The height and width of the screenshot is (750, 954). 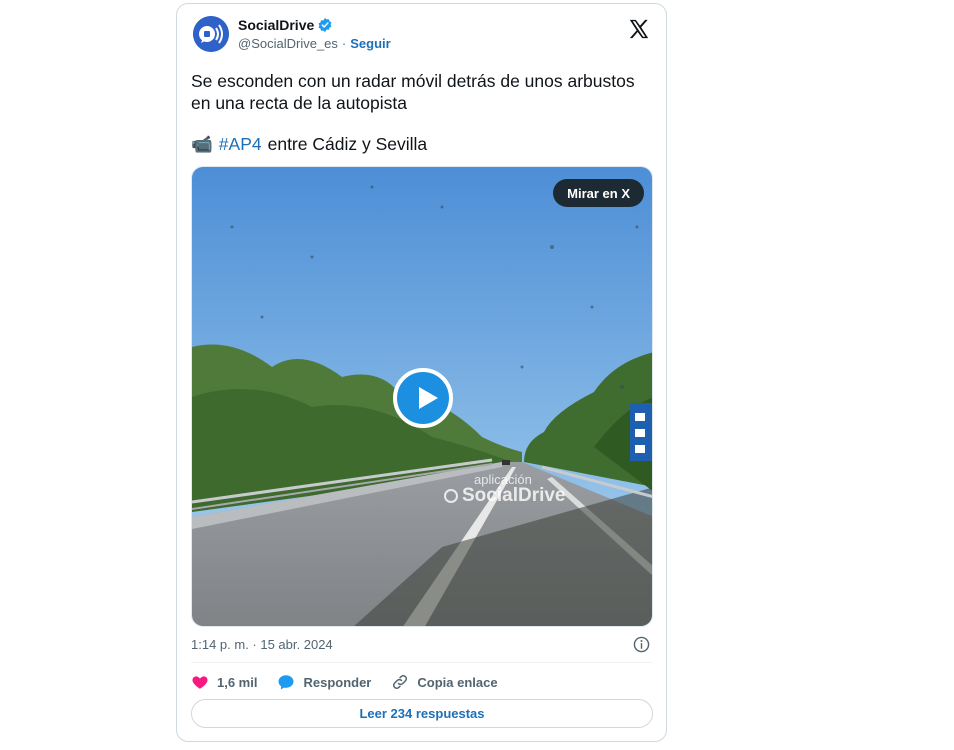 I want to click on watermark-brand-text: SocialDrive, so click(x=514, y=495).